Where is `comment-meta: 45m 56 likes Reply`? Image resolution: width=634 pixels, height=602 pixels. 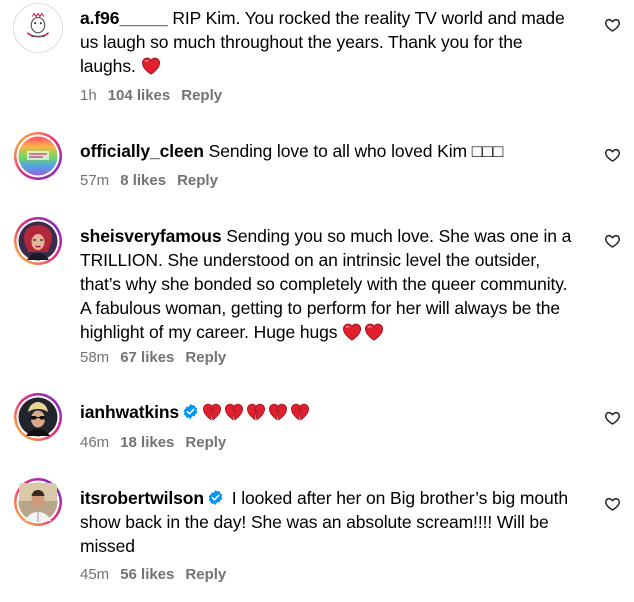 comment-meta: 45m 56 likes Reply is located at coordinates (158, 574).